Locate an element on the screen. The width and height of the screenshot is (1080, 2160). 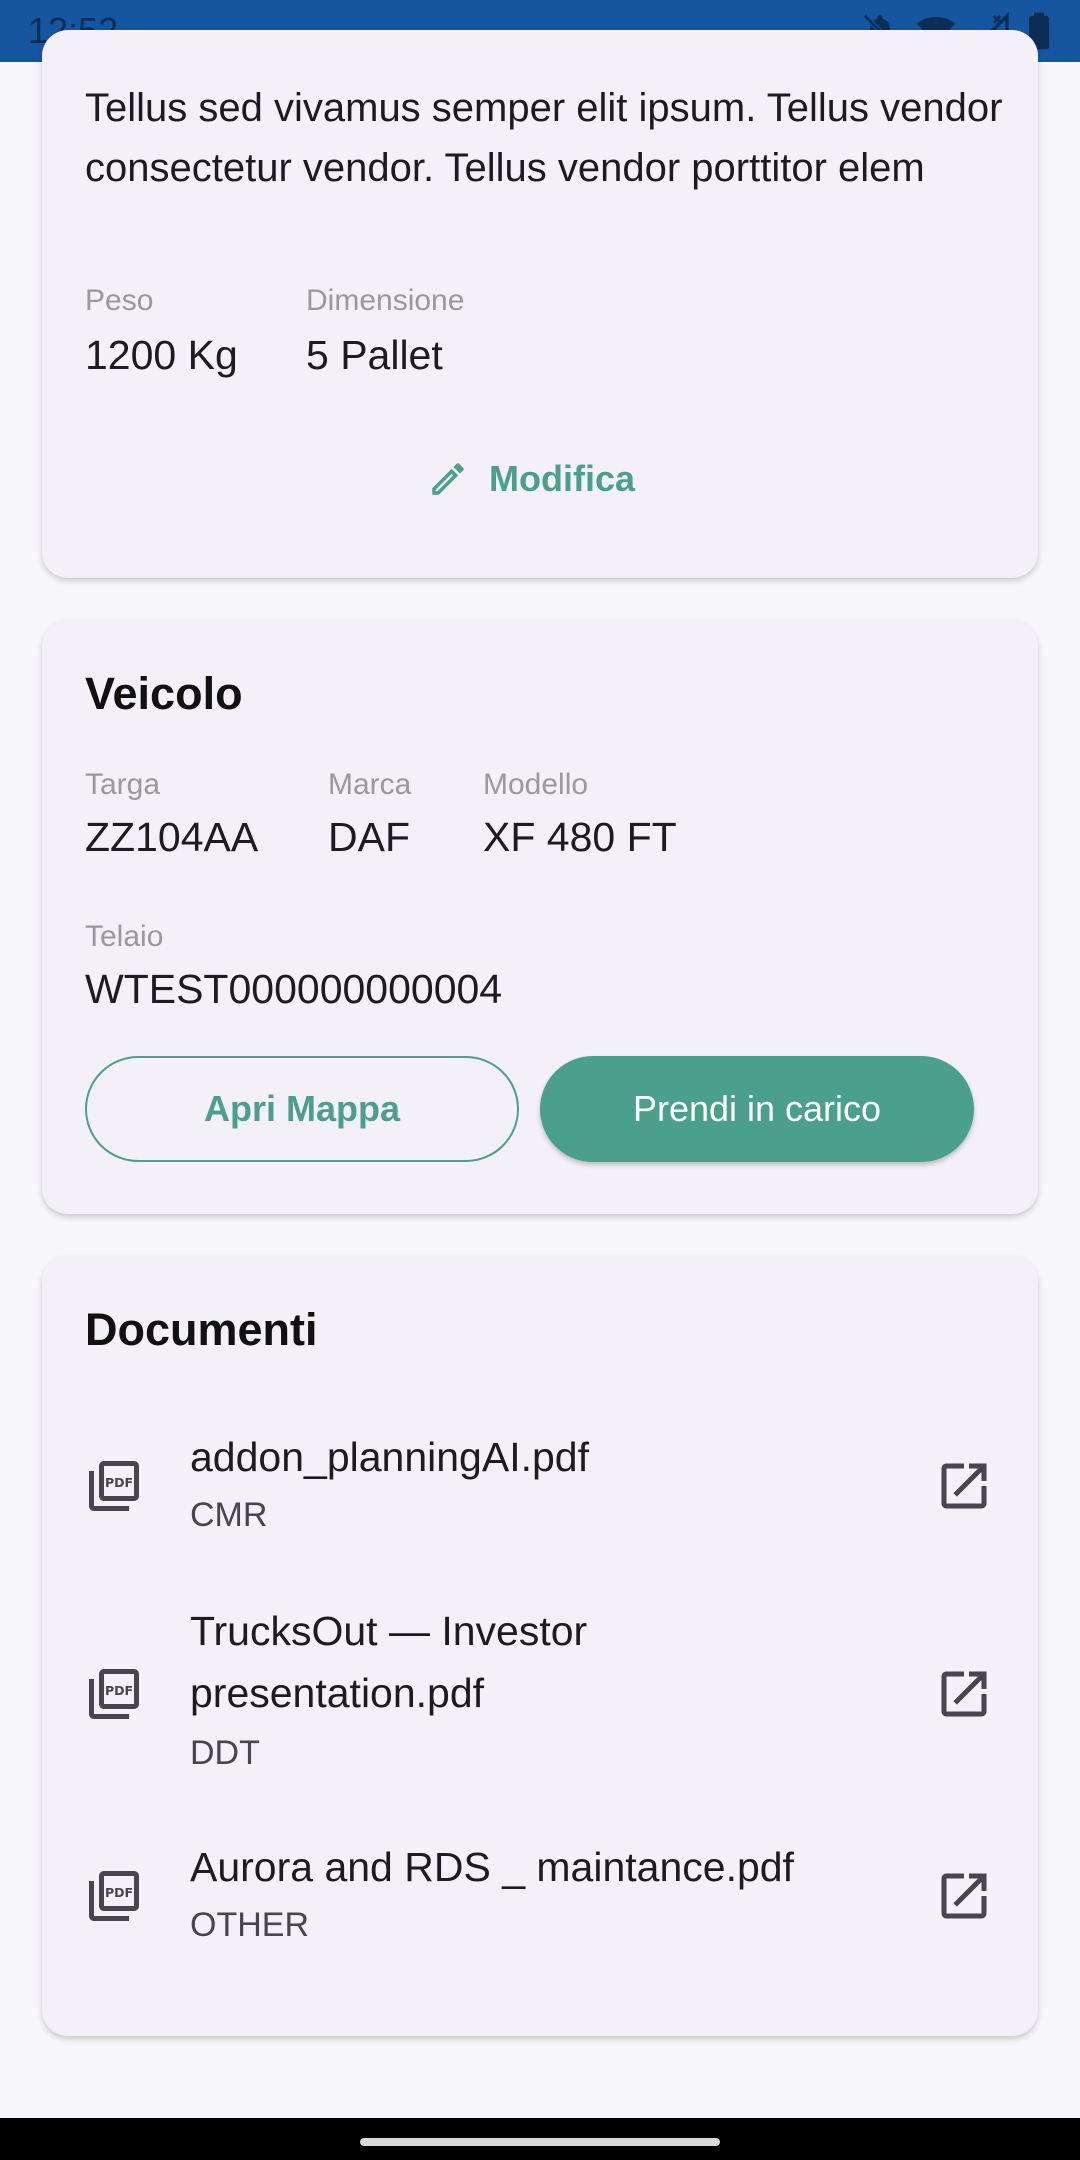
edit-button: Modifica is located at coordinates (557, 479).